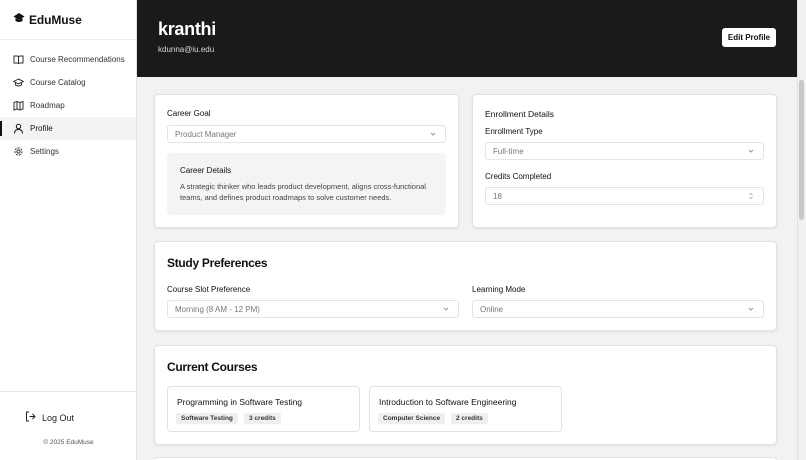 Image resolution: width=806 pixels, height=460 pixels. What do you see at coordinates (518, 176) in the screenshot?
I see `credits-completed-label: Credits Completed` at bounding box center [518, 176].